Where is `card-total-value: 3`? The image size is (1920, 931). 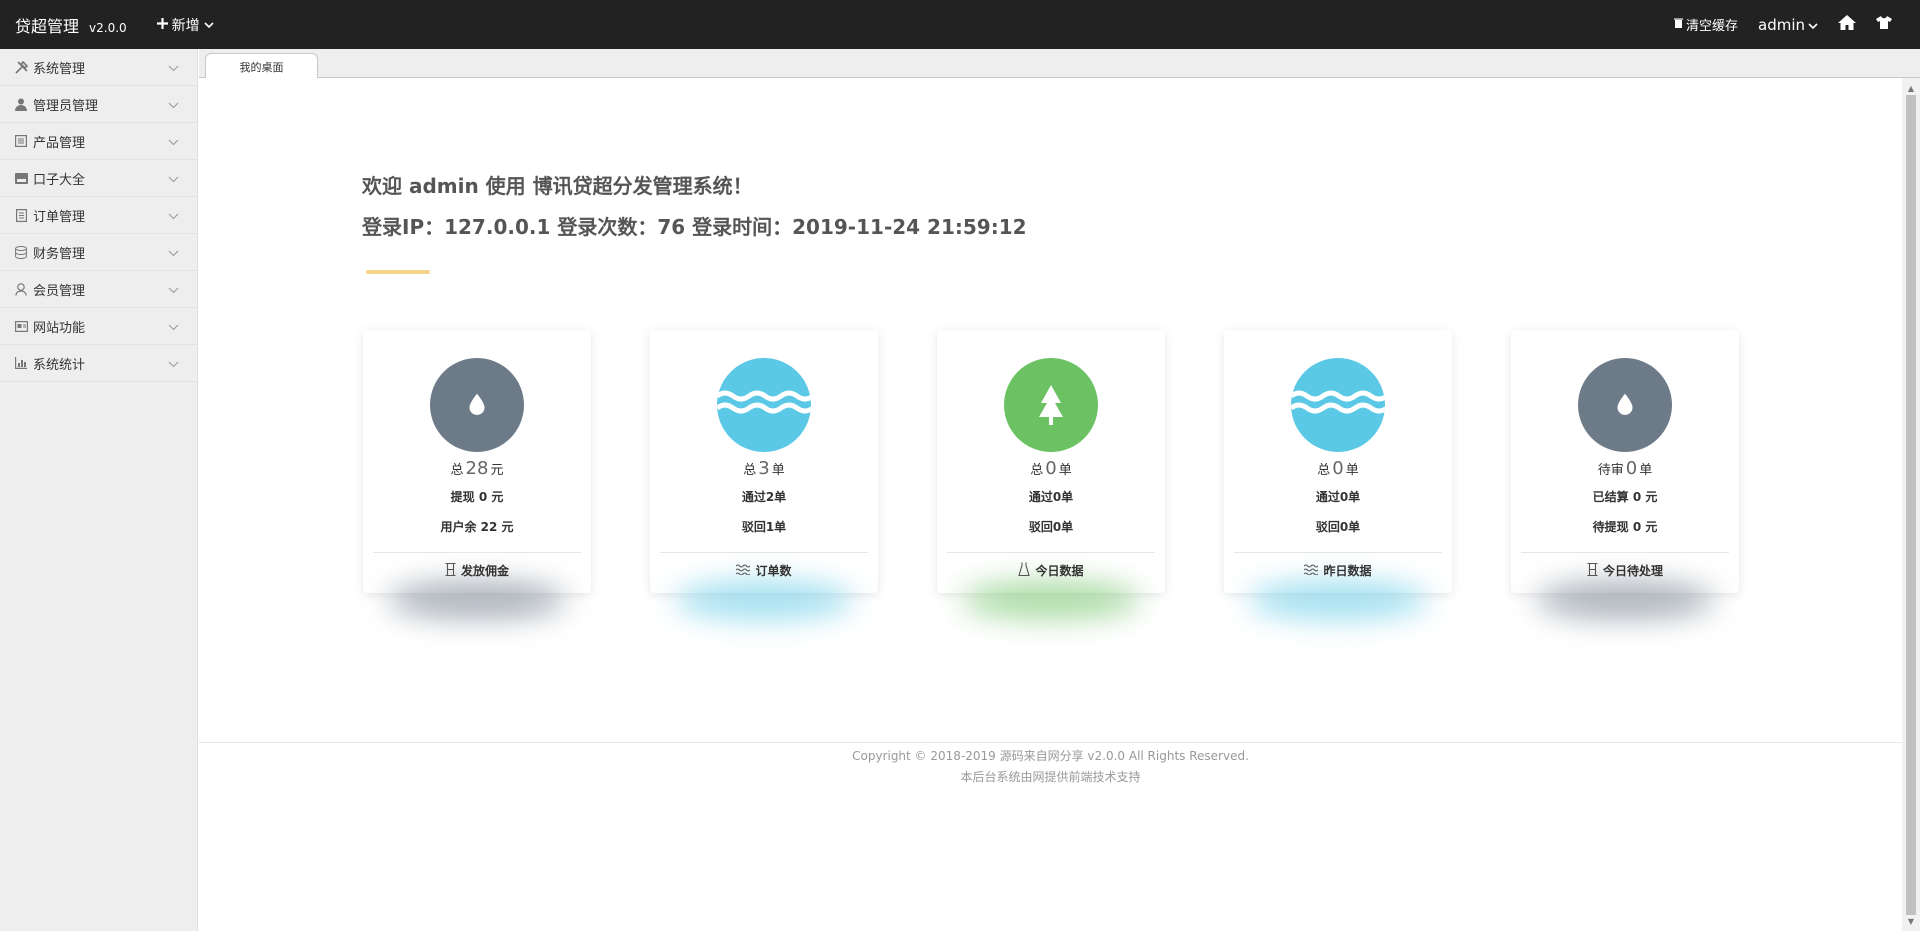 card-total-value: 3 is located at coordinates (764, 468).